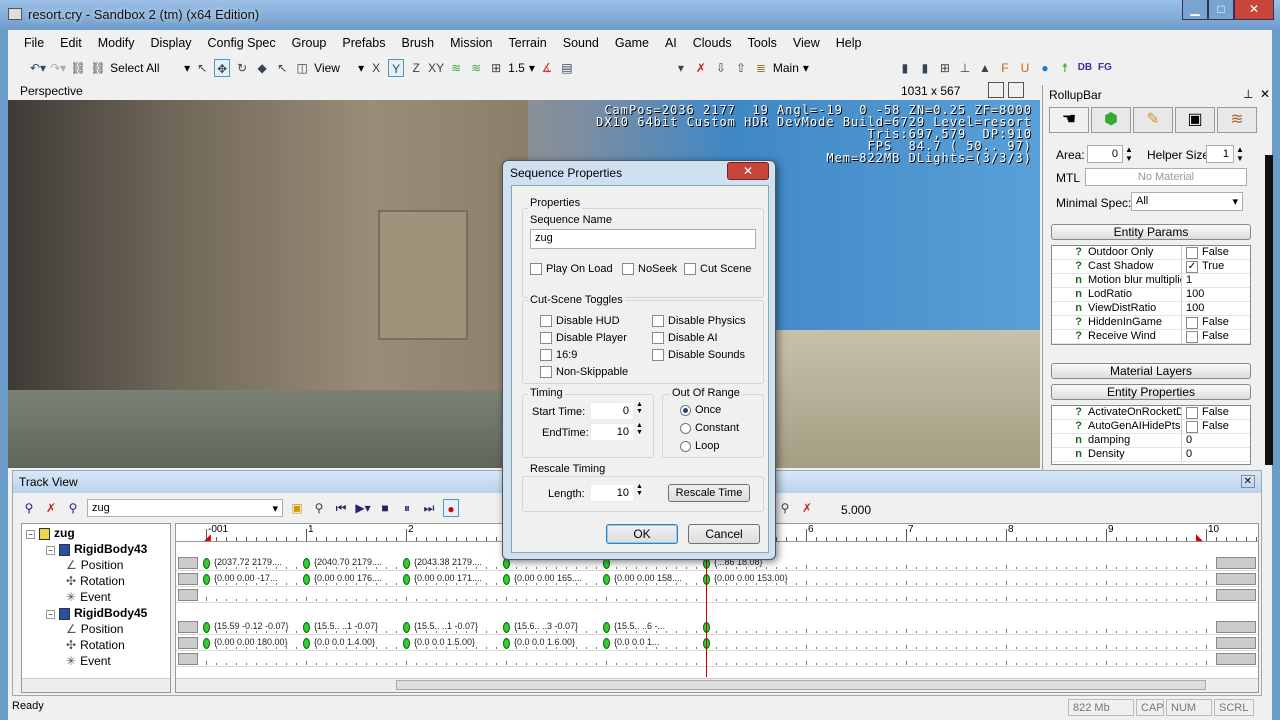  What do you see at coordinates (476, 68) in the screenshot?
I see `object-snap-icon: ≋` at bounding box center [476, 68].